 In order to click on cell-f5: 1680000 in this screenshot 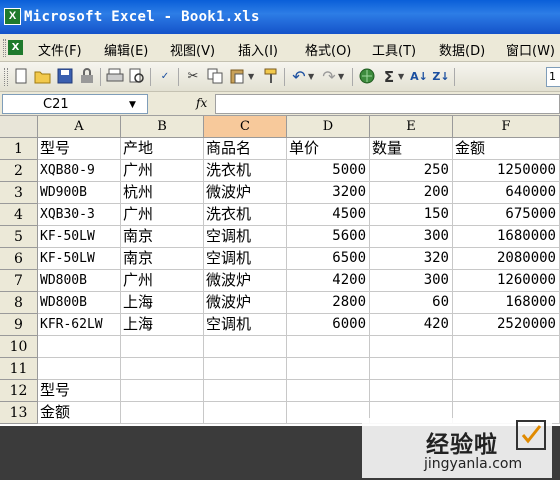, I will do `click(506, 237)`.